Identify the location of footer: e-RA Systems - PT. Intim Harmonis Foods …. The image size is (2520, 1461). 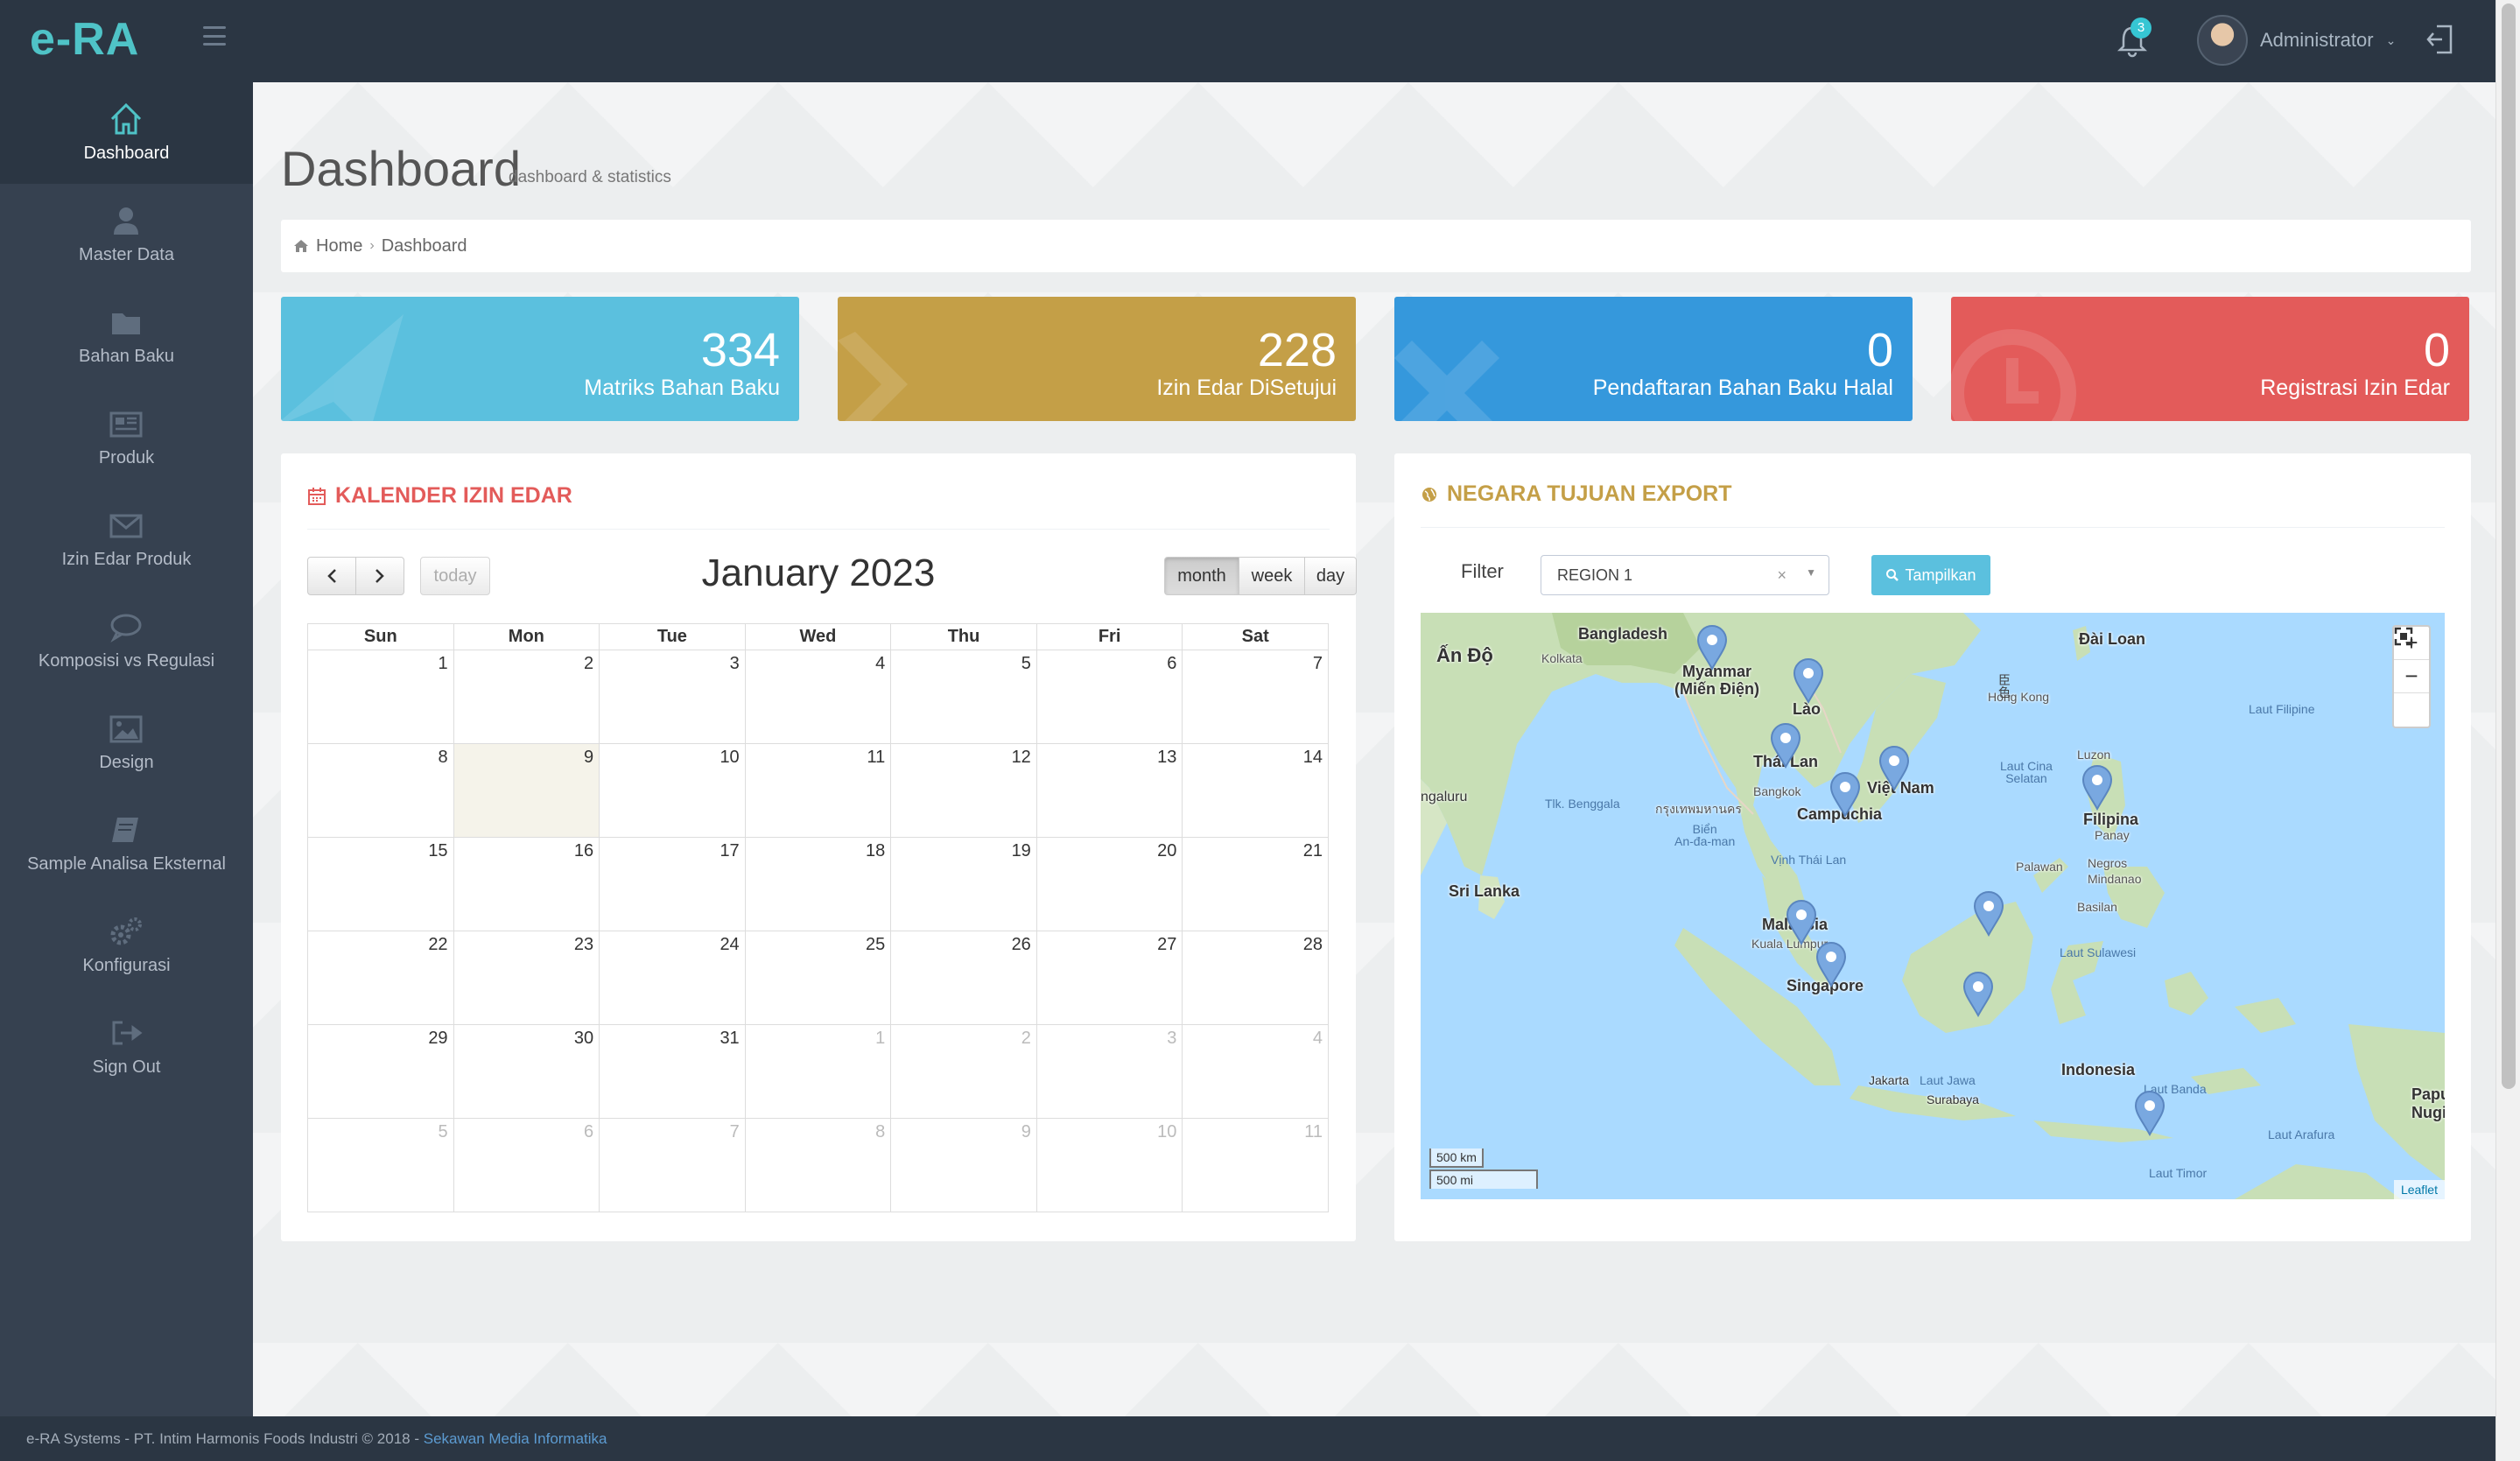
(1247, 1438).